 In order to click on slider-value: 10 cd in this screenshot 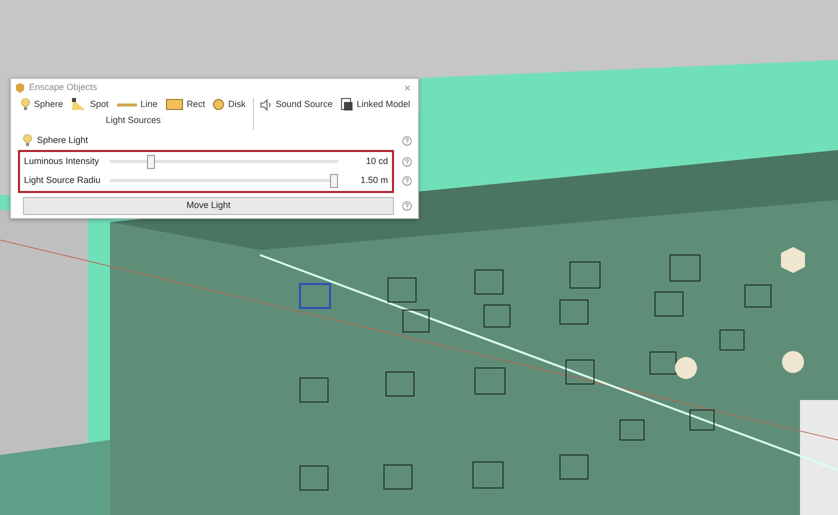, I will do `click(376, 161)`.